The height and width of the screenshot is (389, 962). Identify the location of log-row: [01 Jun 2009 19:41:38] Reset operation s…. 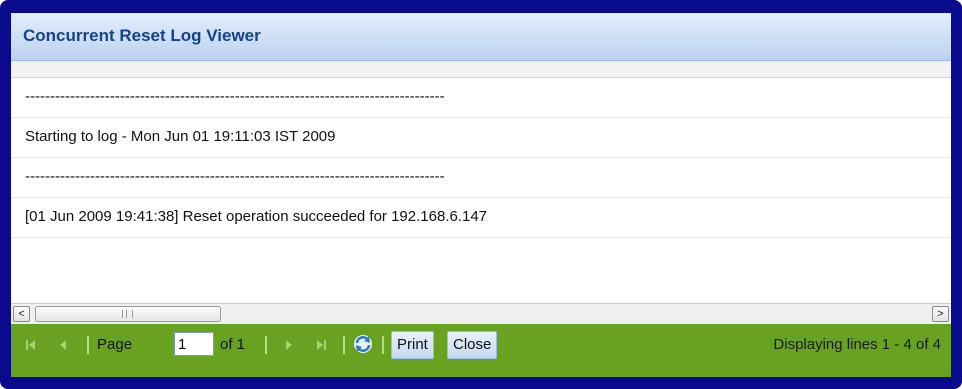
(481, 218).